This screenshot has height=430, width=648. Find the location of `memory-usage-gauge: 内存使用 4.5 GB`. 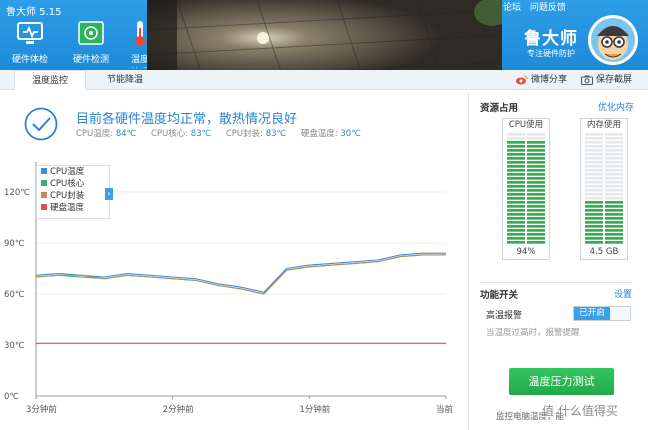

memory-usage-gauge: 内存使用 4.5 GB is located at coordinates (604, 189).